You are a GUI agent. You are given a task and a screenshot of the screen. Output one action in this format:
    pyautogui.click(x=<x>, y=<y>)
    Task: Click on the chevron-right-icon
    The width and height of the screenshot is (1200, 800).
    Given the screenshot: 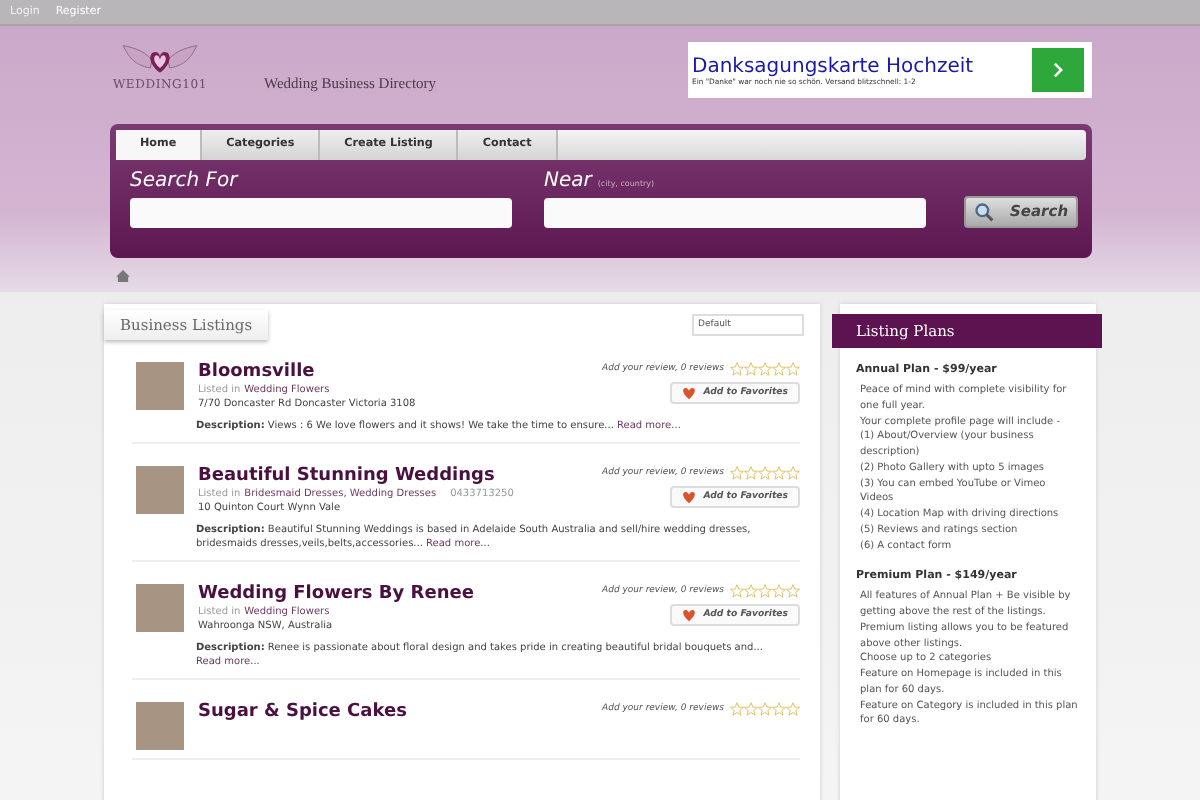 What is the action you would take?
    pyautogui.click(x=1058, y=70)
    